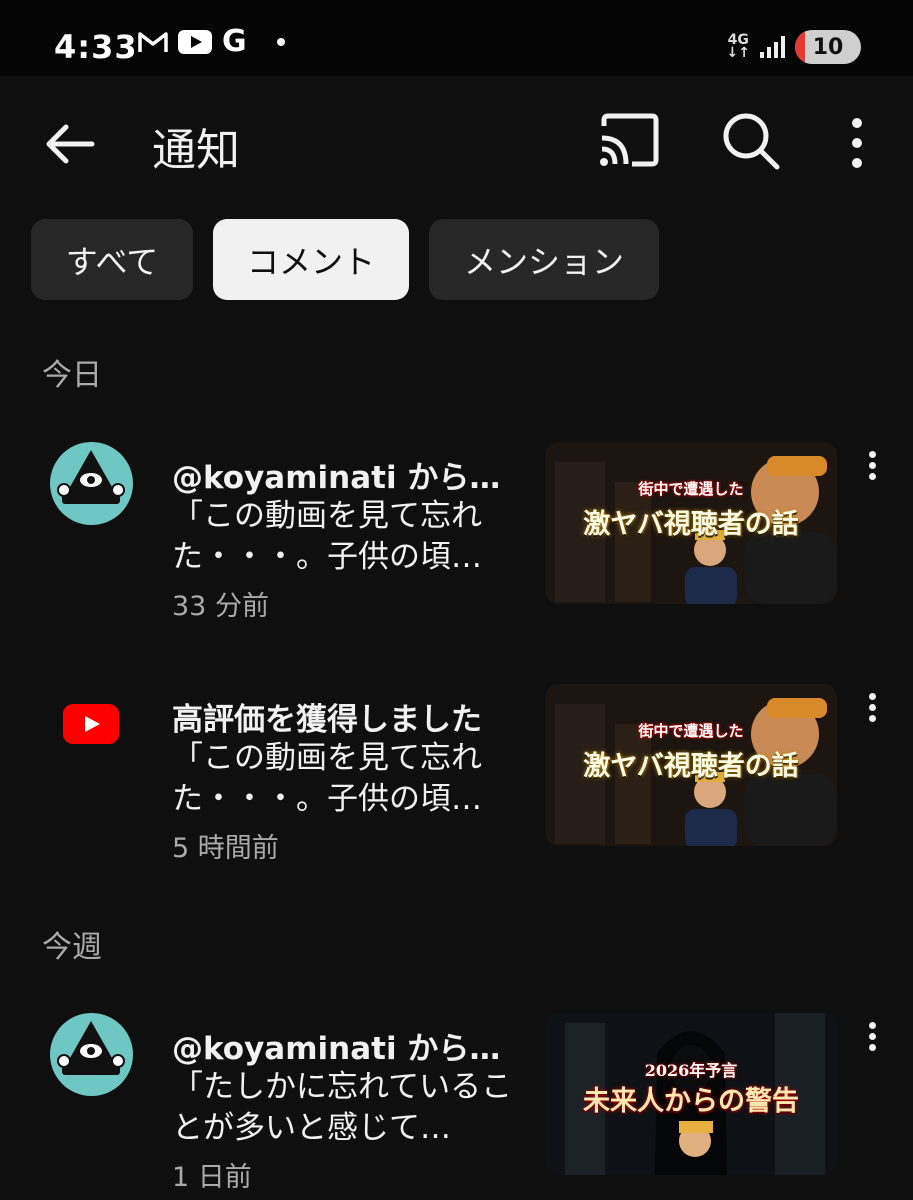 The height and width of the screenshot is (1200, 913). I want to click on thumbnail-caption-large: 未来人からの警告, so click(691, 1101).